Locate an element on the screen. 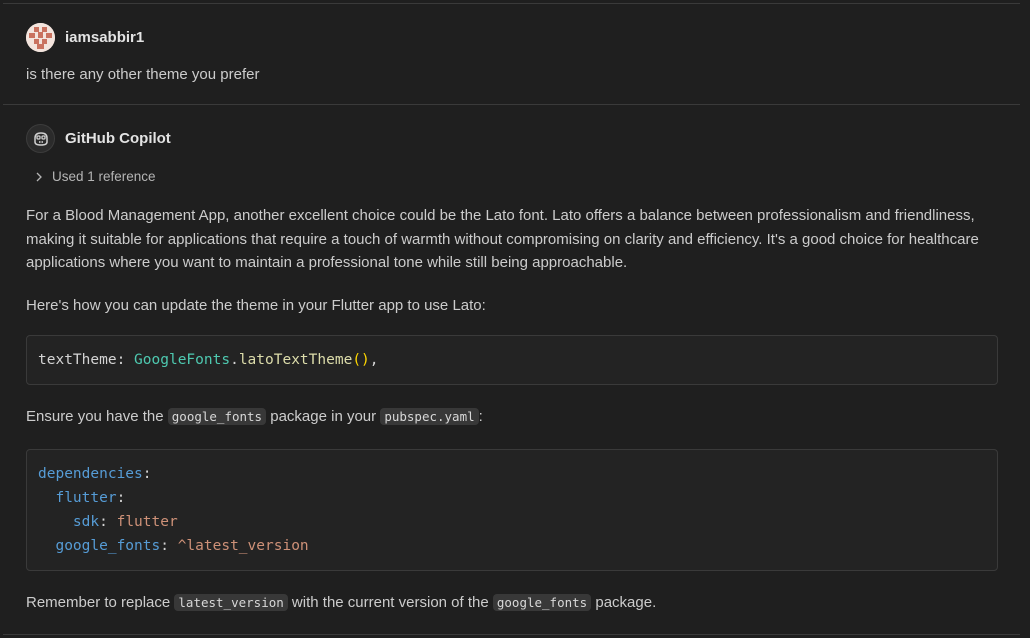 The height and width of the screenshot is (638, 1030). copilot-icon is located at coordinates (40, 138).